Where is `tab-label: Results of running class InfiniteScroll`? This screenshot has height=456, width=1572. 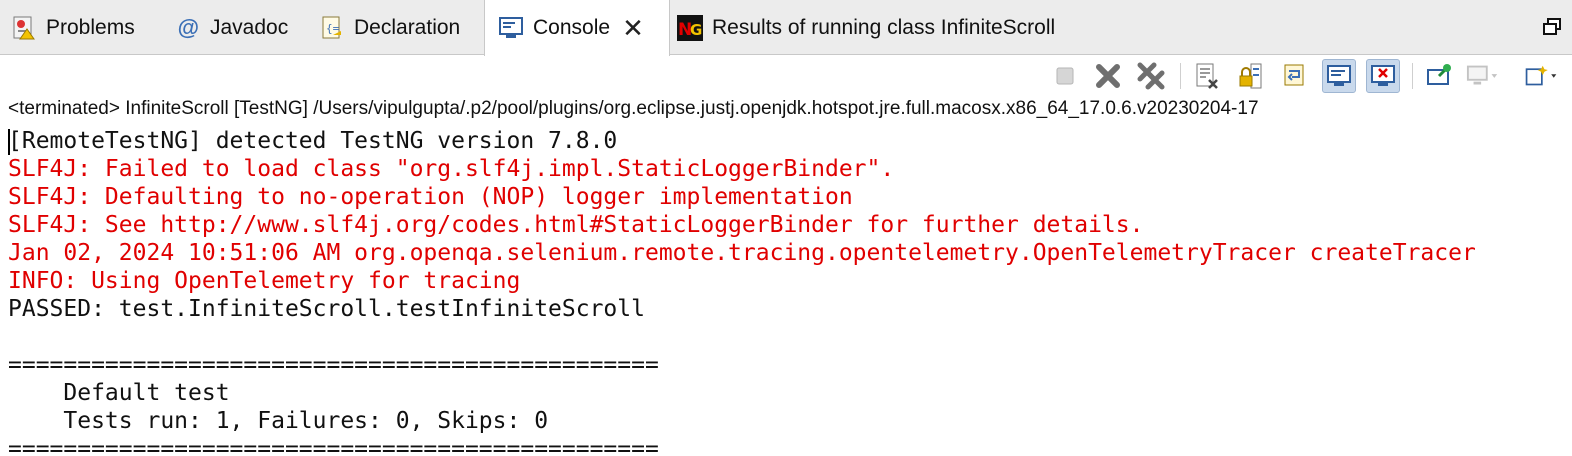
tab-label: Results of running class InfiniteScroll is located at coordinates (884, 27).